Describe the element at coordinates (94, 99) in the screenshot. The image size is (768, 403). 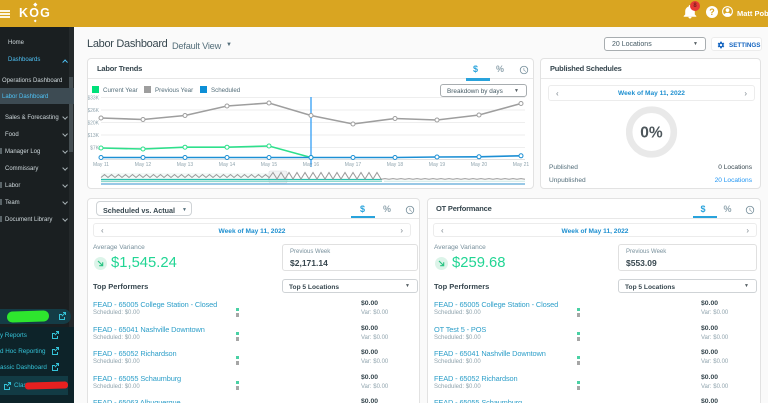
I see `svg-text: $33K` at that location.